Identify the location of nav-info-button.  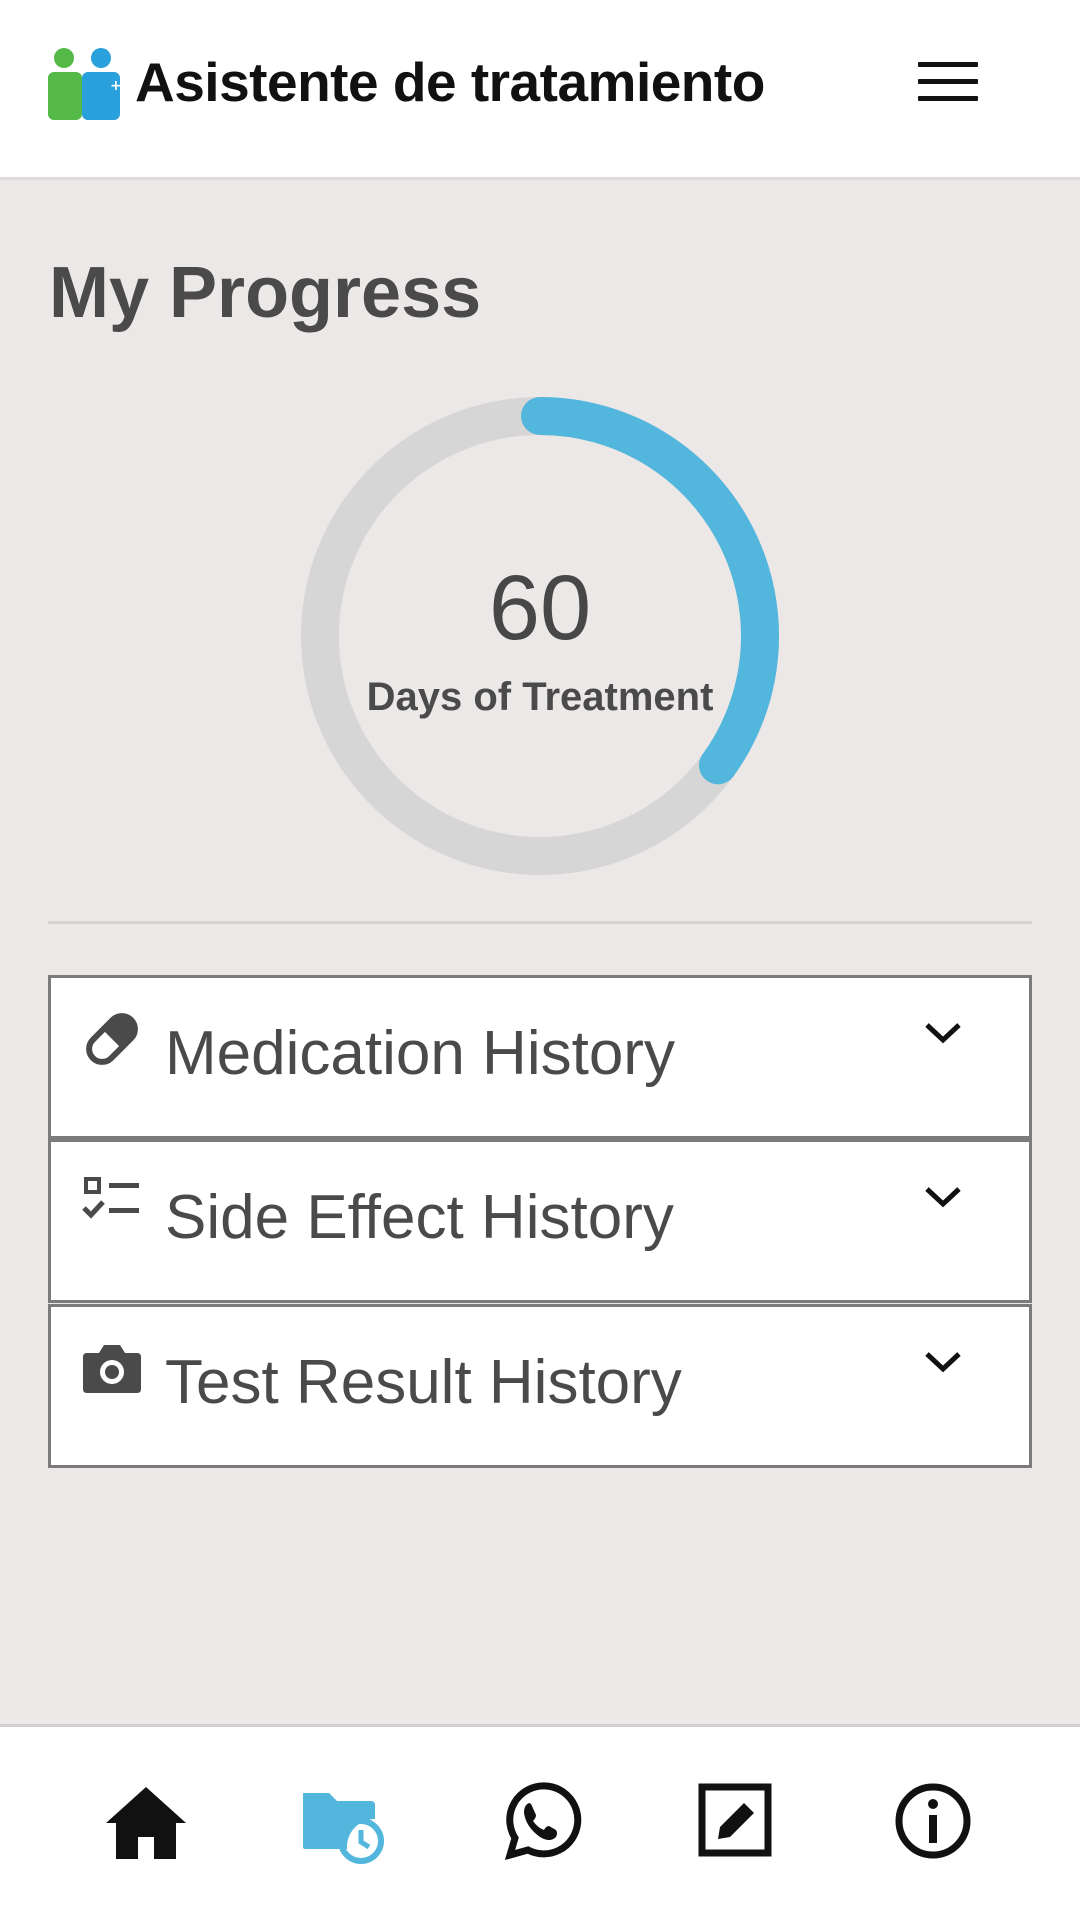
(933, 1821).